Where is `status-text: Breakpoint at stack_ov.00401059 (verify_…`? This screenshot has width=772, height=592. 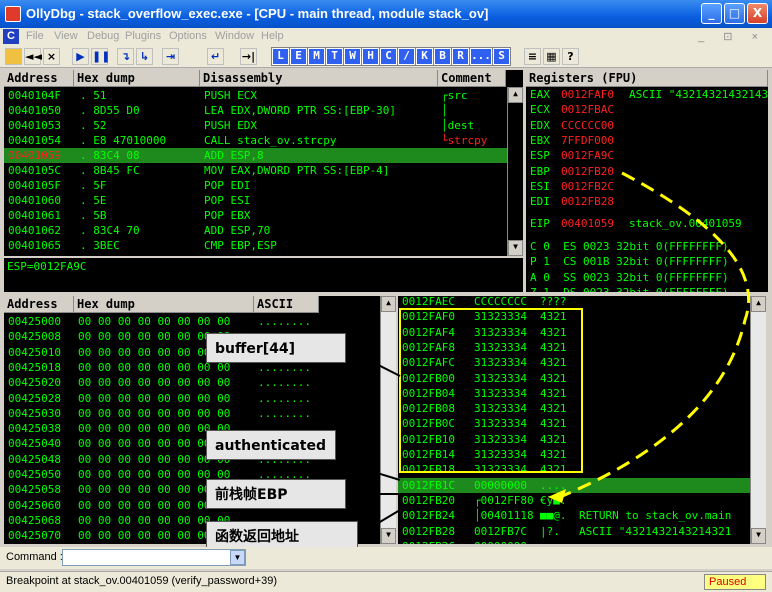 status-text: Breakpoint at stack_ov.00401059 (verify_… is located at coordinates (141, 581).